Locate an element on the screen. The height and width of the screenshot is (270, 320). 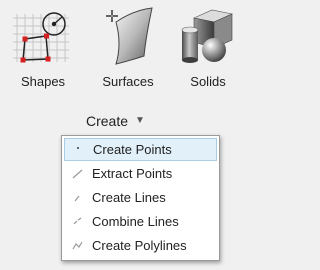
solids-button: Solids is located at coordinates (208, 52).